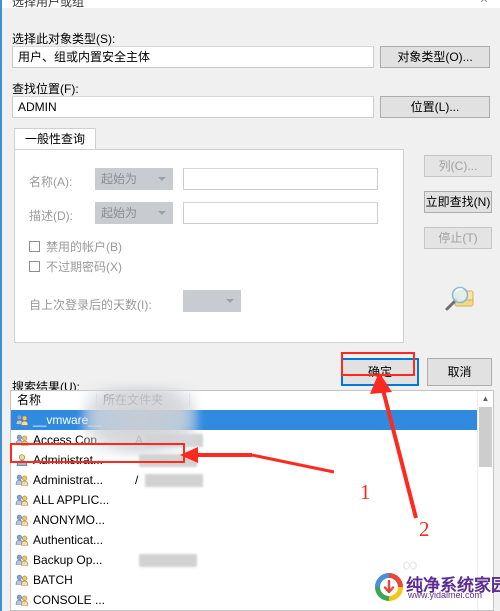  I want to click on days-since-logon-label: 自上次登录后的天数(I):, so click(90, 305).